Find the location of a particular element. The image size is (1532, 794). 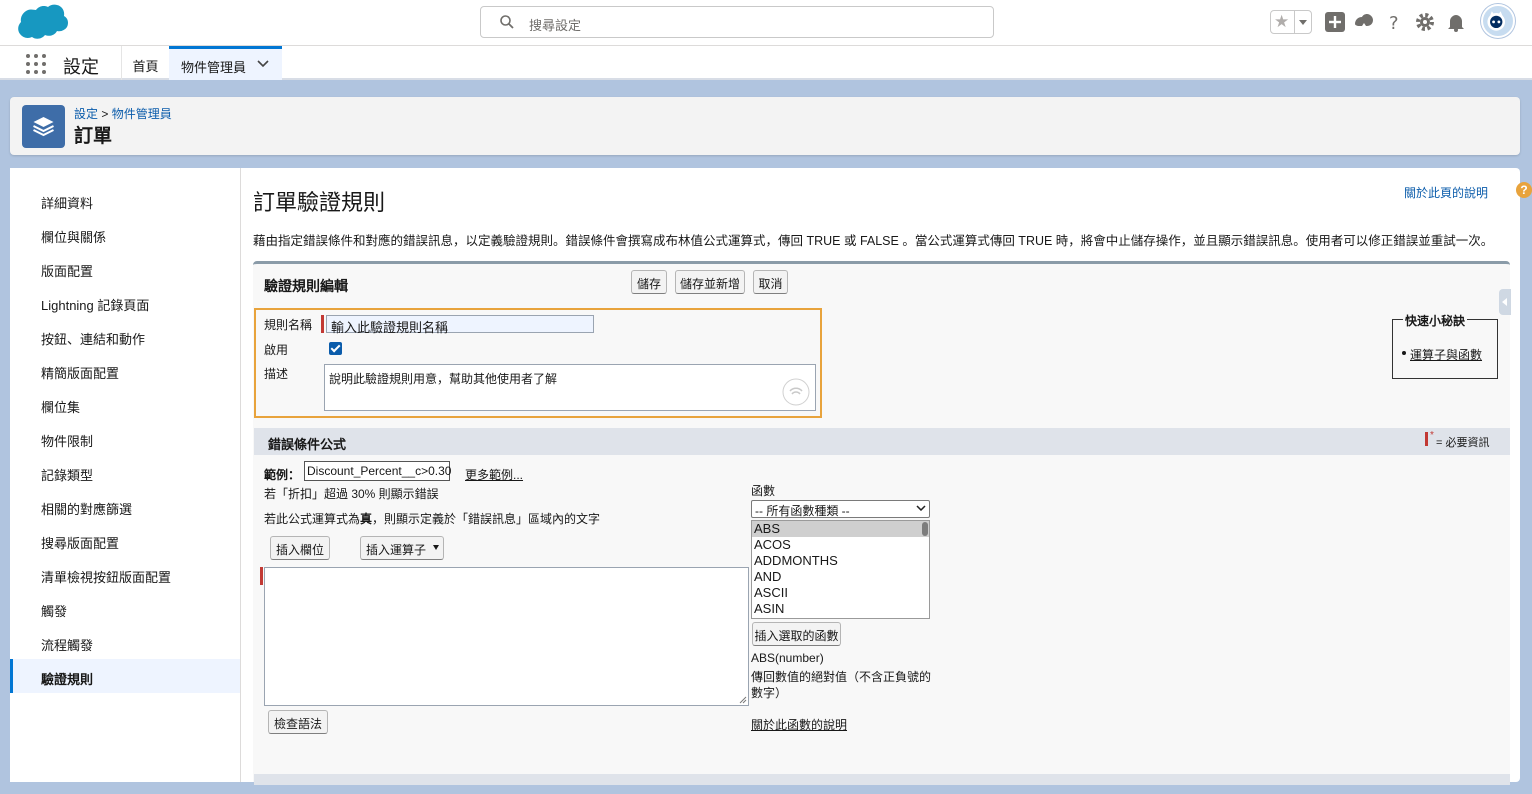

function-option: ABS is located at coordinates (840, 529).